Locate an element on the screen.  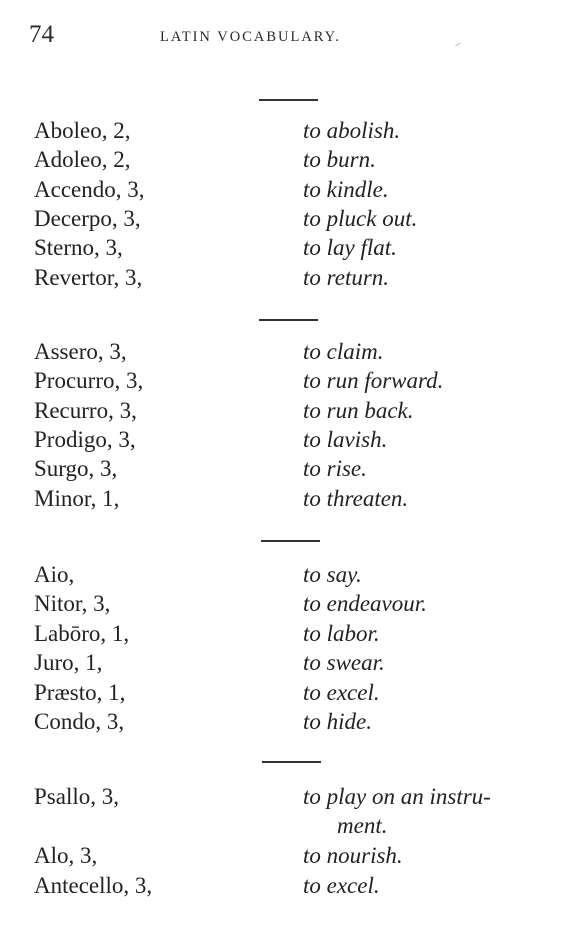
latin-word: Adoleo, 2, is located at coordinates (82, 159).